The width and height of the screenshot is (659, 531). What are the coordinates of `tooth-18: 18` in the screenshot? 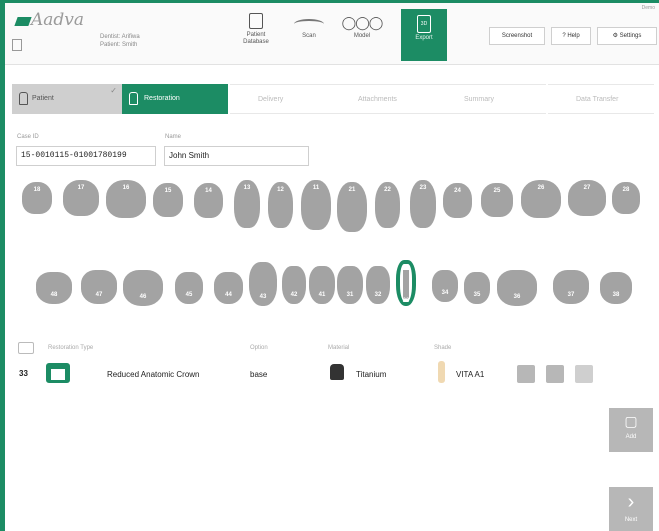 It's located at (37, 198).